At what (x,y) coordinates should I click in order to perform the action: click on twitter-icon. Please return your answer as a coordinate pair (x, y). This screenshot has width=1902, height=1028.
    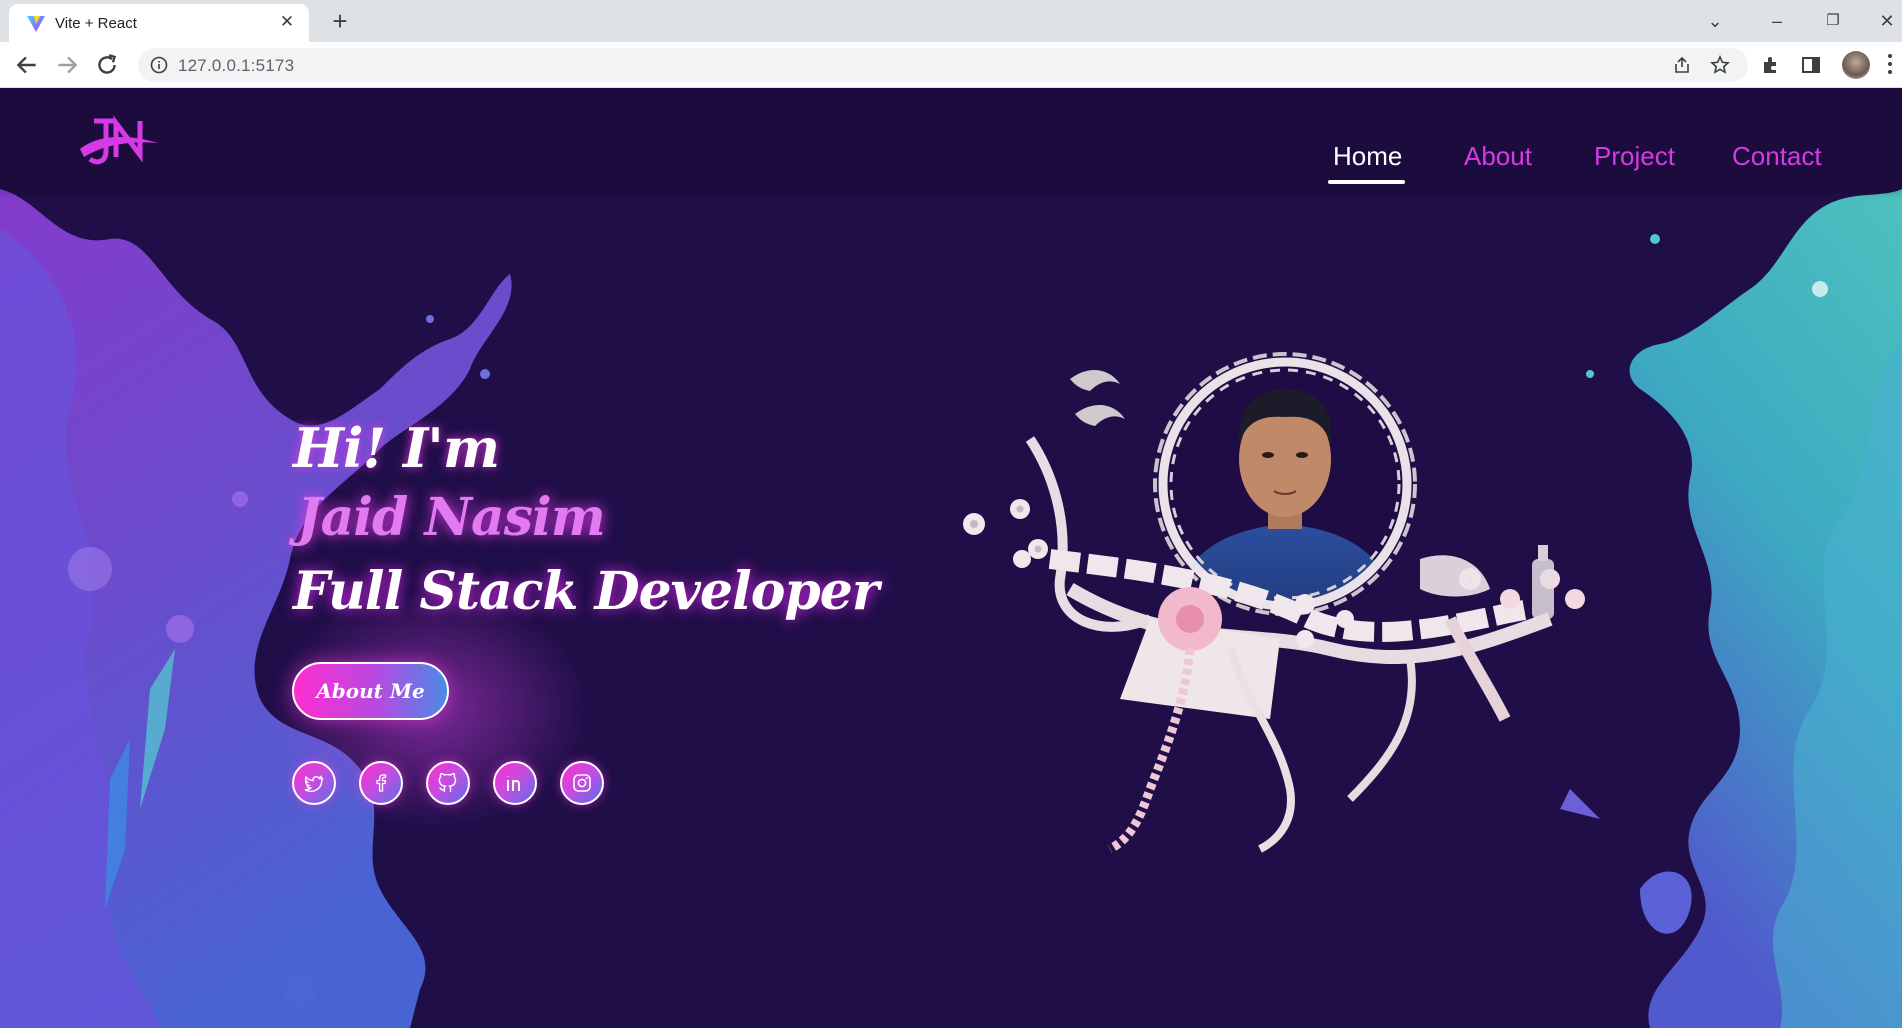
    Looking at the image, I should click on (314, 783).